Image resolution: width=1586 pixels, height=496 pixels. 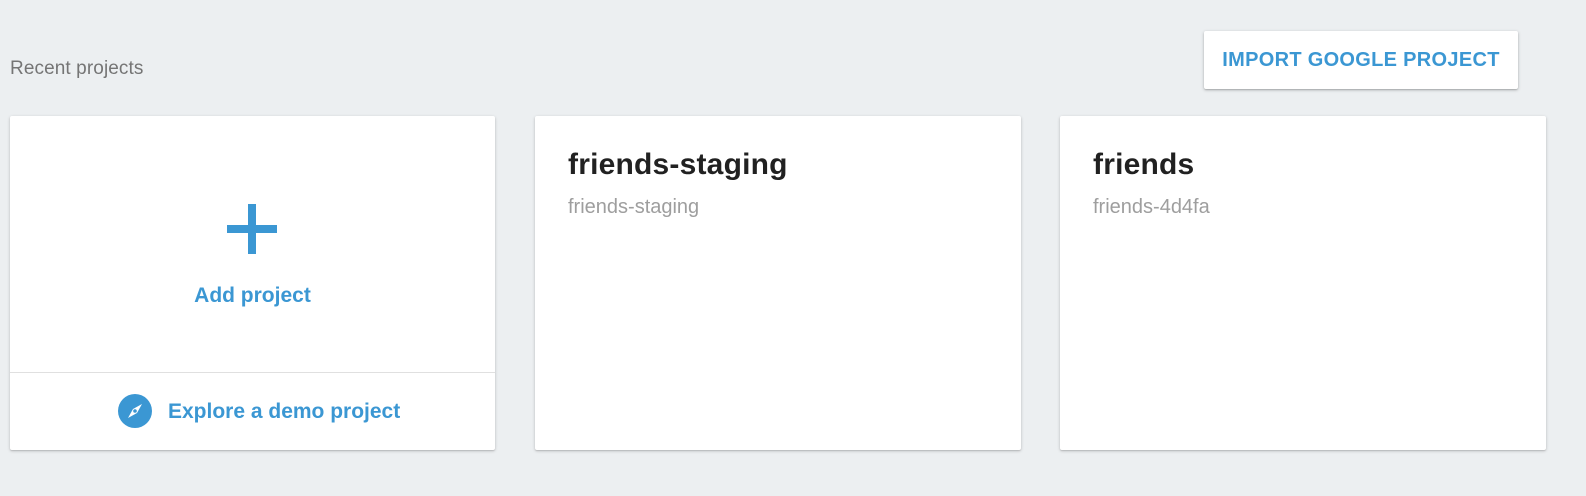 I want to click on explore-demo-project-label: Explore a demo project, so click(x=284, y=411).